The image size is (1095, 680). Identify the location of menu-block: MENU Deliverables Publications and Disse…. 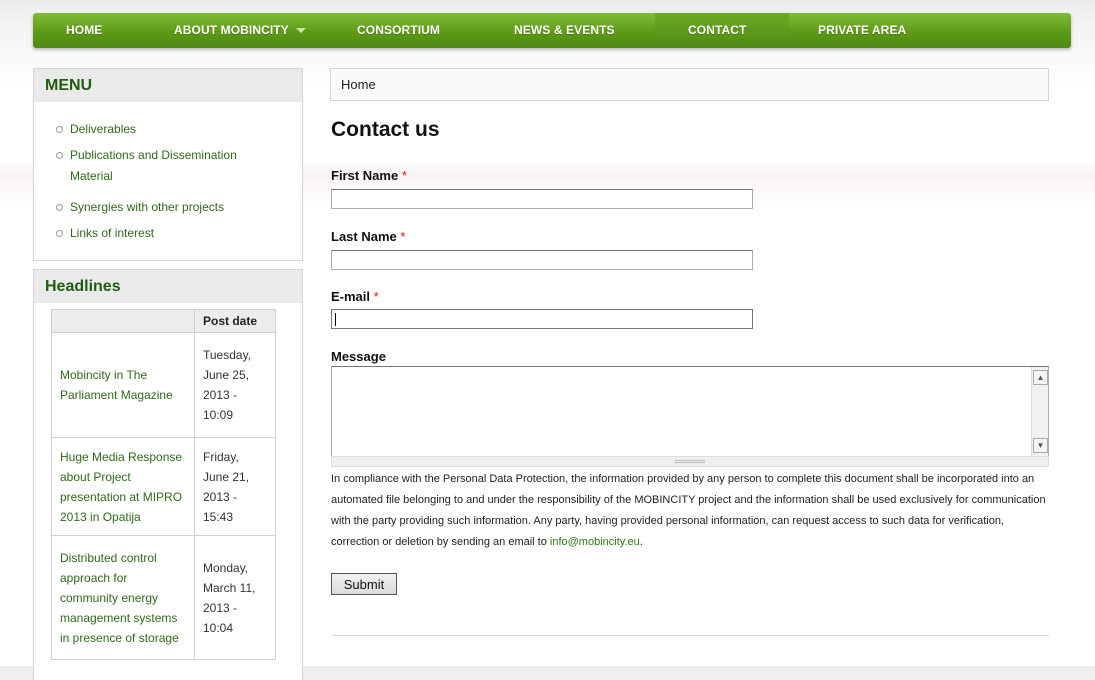
(168, 164).